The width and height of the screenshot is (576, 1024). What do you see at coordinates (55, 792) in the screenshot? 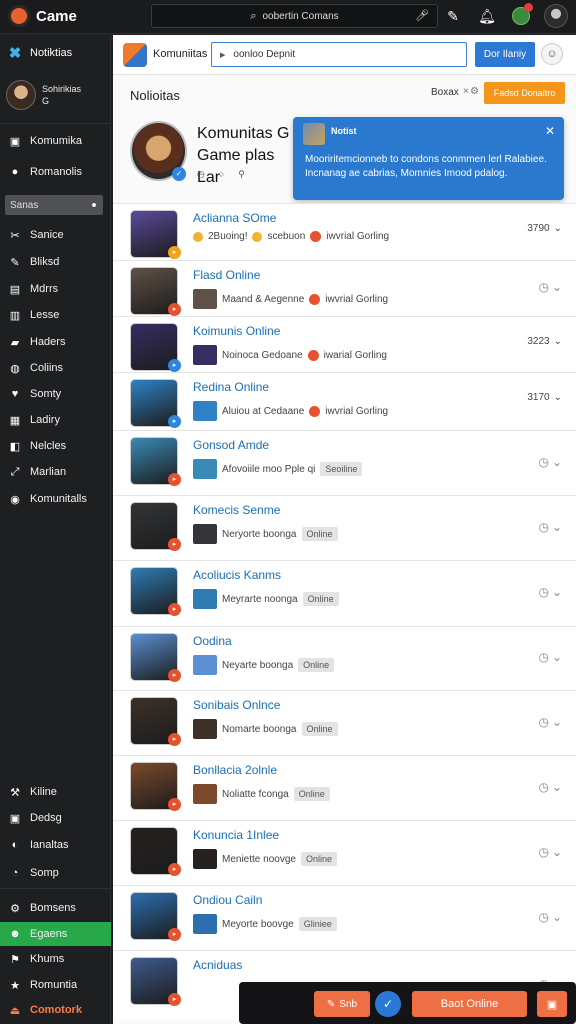
I see `sidebar-item-kiline: ⚒ Kiline` at bounding box center [55, 792].